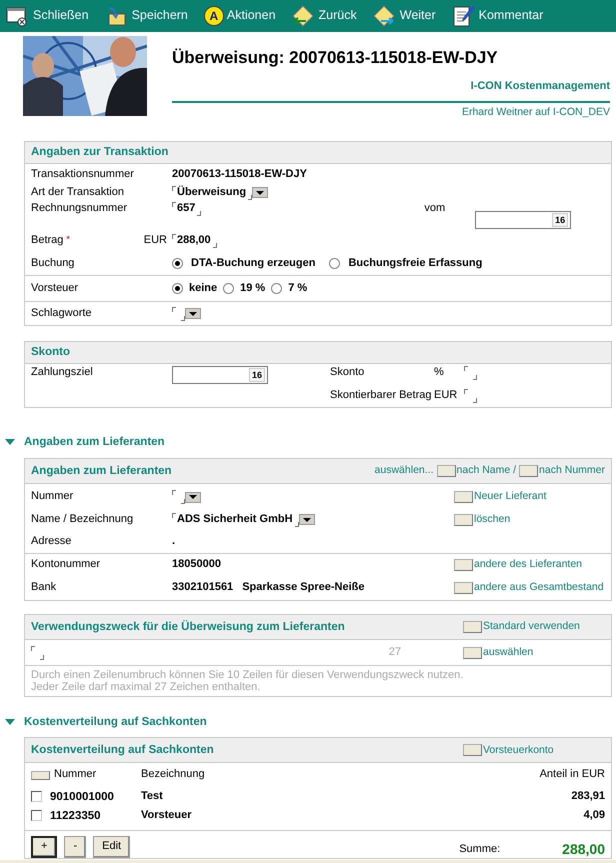 The image size is (616, 863). Describe the element at coordinates (194, 241) in the screenshot. I see `inline-edit-field: 288,00` at that location.